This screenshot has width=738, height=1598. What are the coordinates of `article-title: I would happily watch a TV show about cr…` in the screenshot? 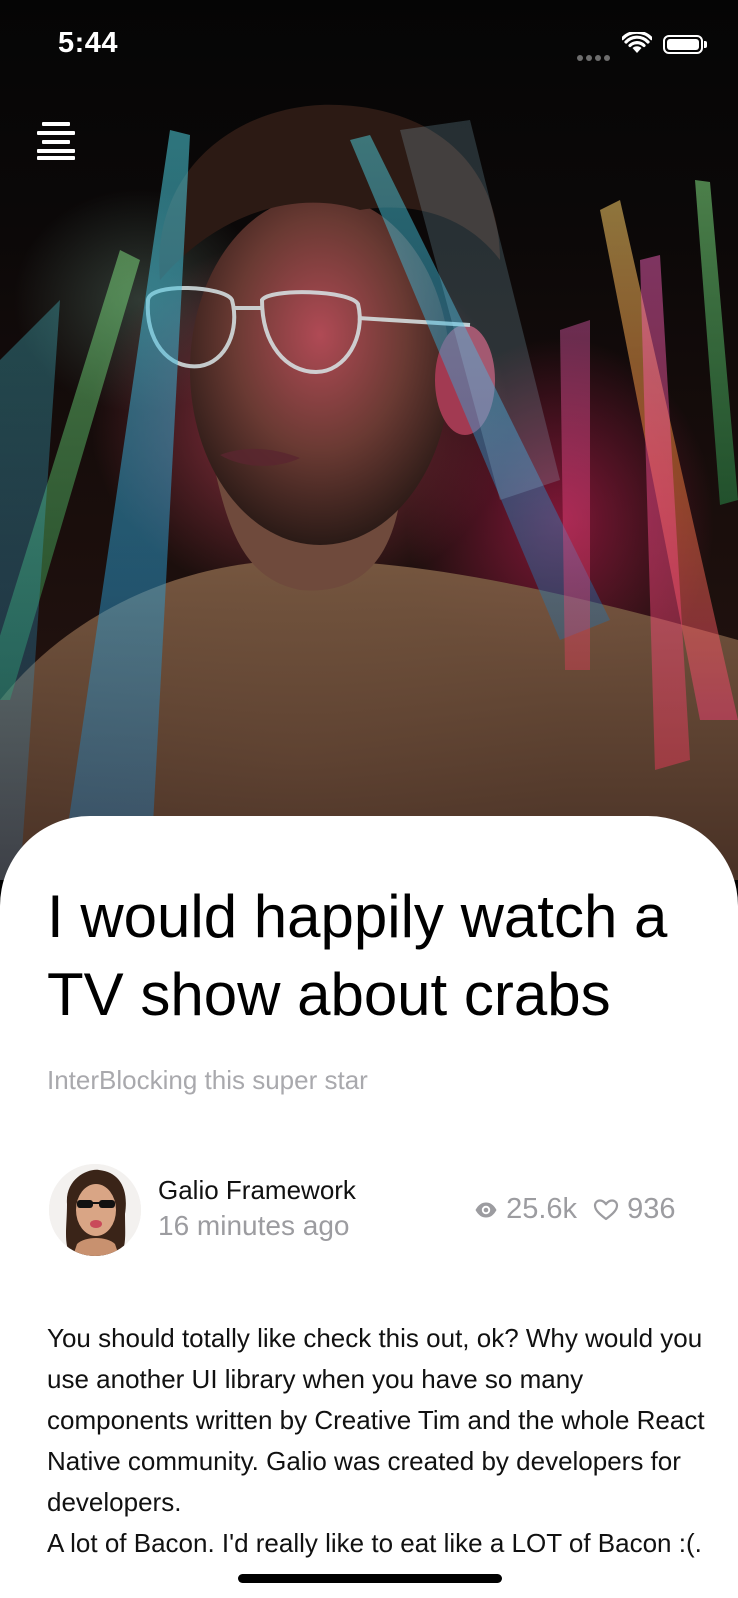 It's located at (357, 955).